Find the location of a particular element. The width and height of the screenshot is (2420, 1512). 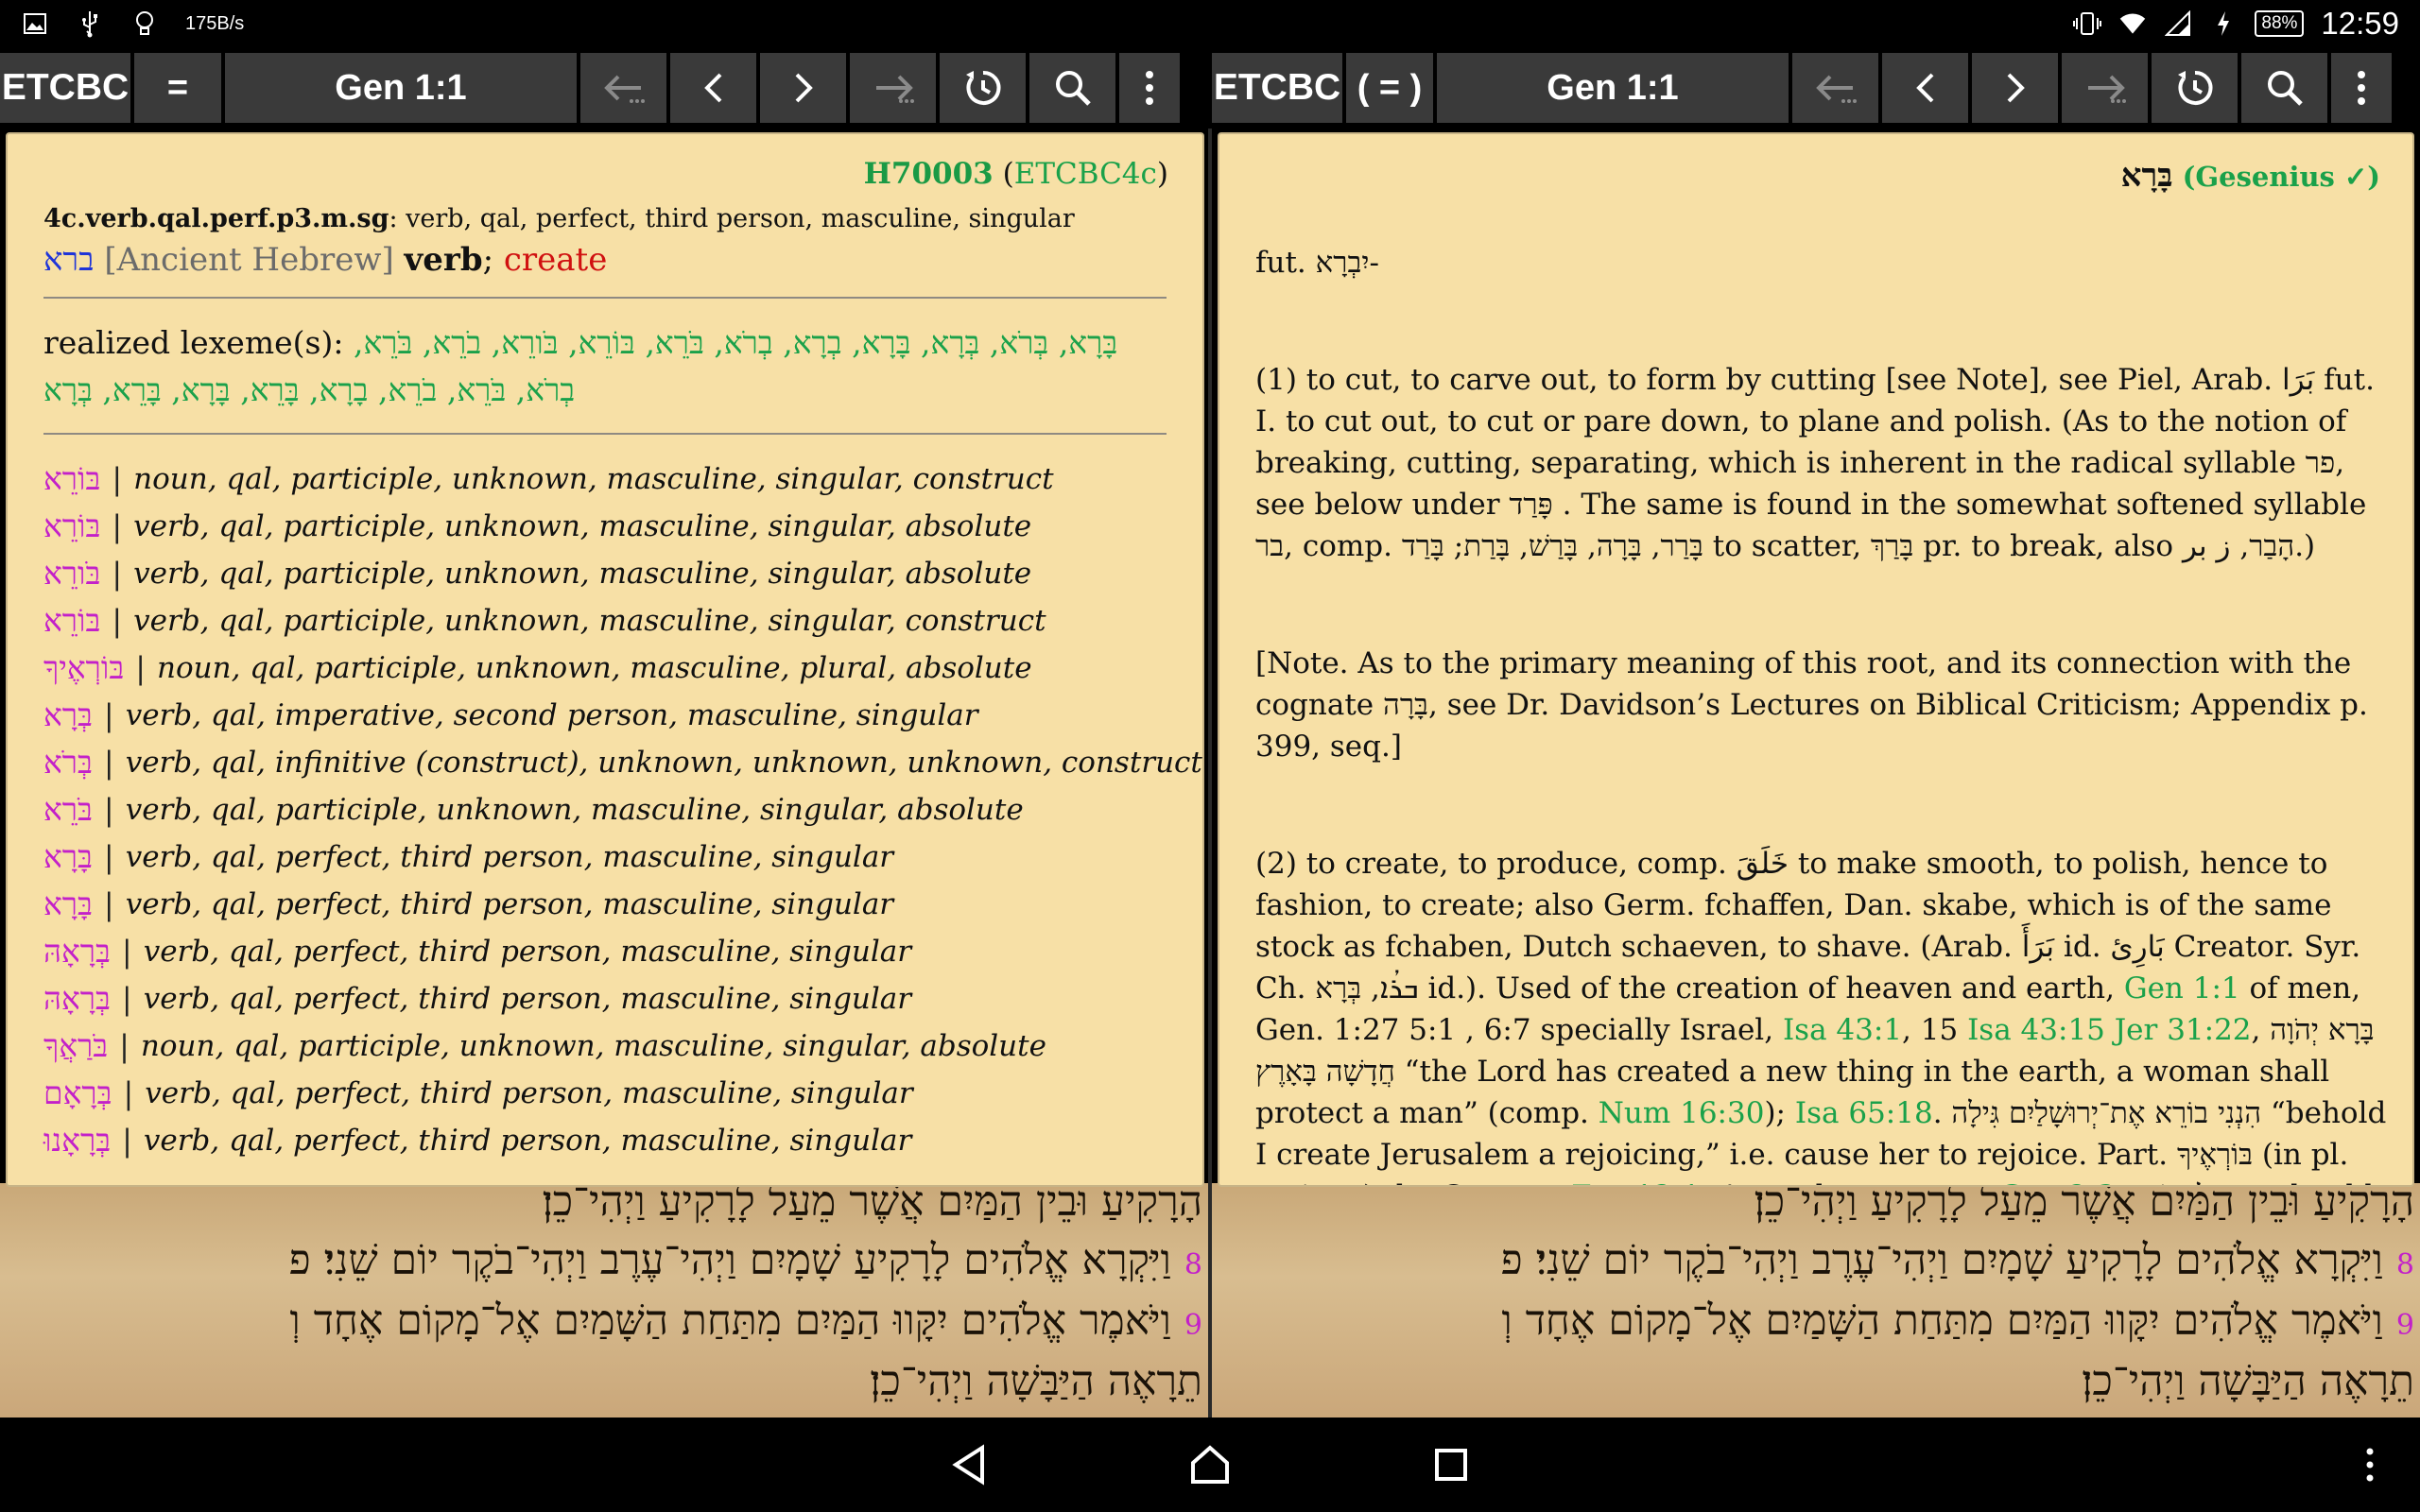

ref-link: Num 16:30 is located at coordinates (1682, 1113).